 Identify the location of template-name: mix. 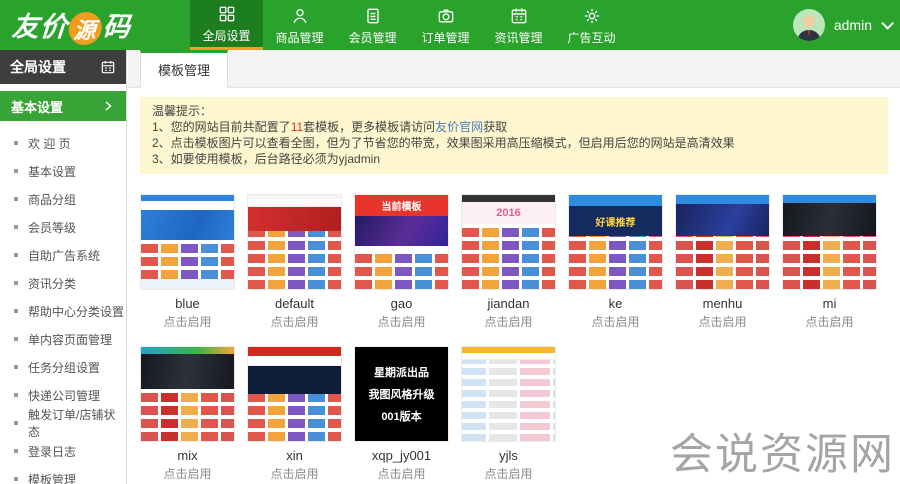
(187, 455).